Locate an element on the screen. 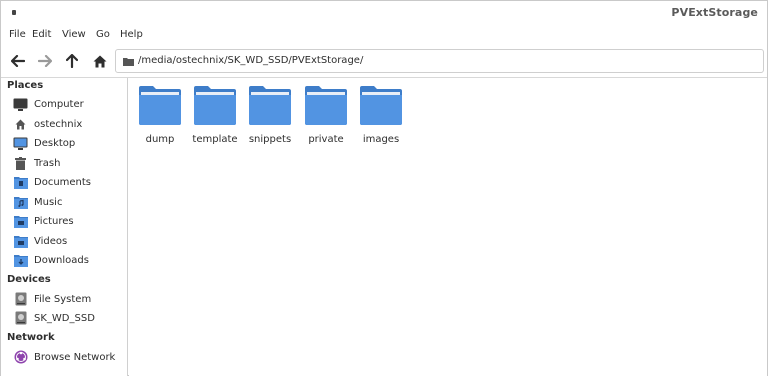 This screenshot has height=376, width=768. folder-item-snippets: snippets is located at coordinates (270, 118).